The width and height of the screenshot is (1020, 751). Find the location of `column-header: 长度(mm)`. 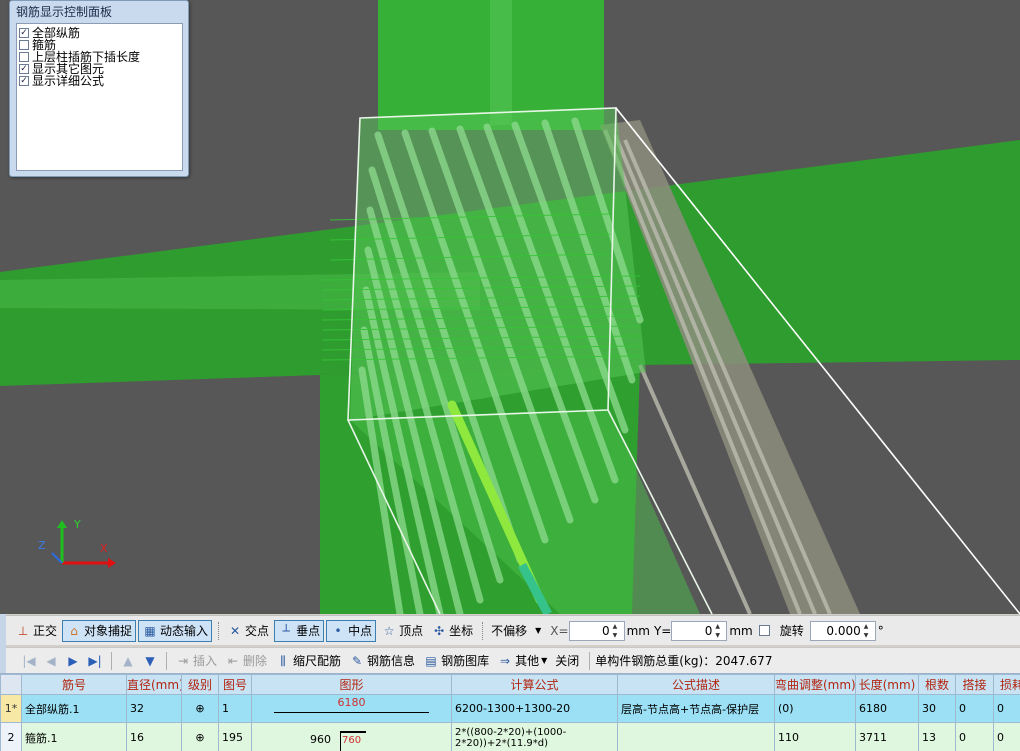

column-header: 长度(mm) is located at coordinates (887, 684).